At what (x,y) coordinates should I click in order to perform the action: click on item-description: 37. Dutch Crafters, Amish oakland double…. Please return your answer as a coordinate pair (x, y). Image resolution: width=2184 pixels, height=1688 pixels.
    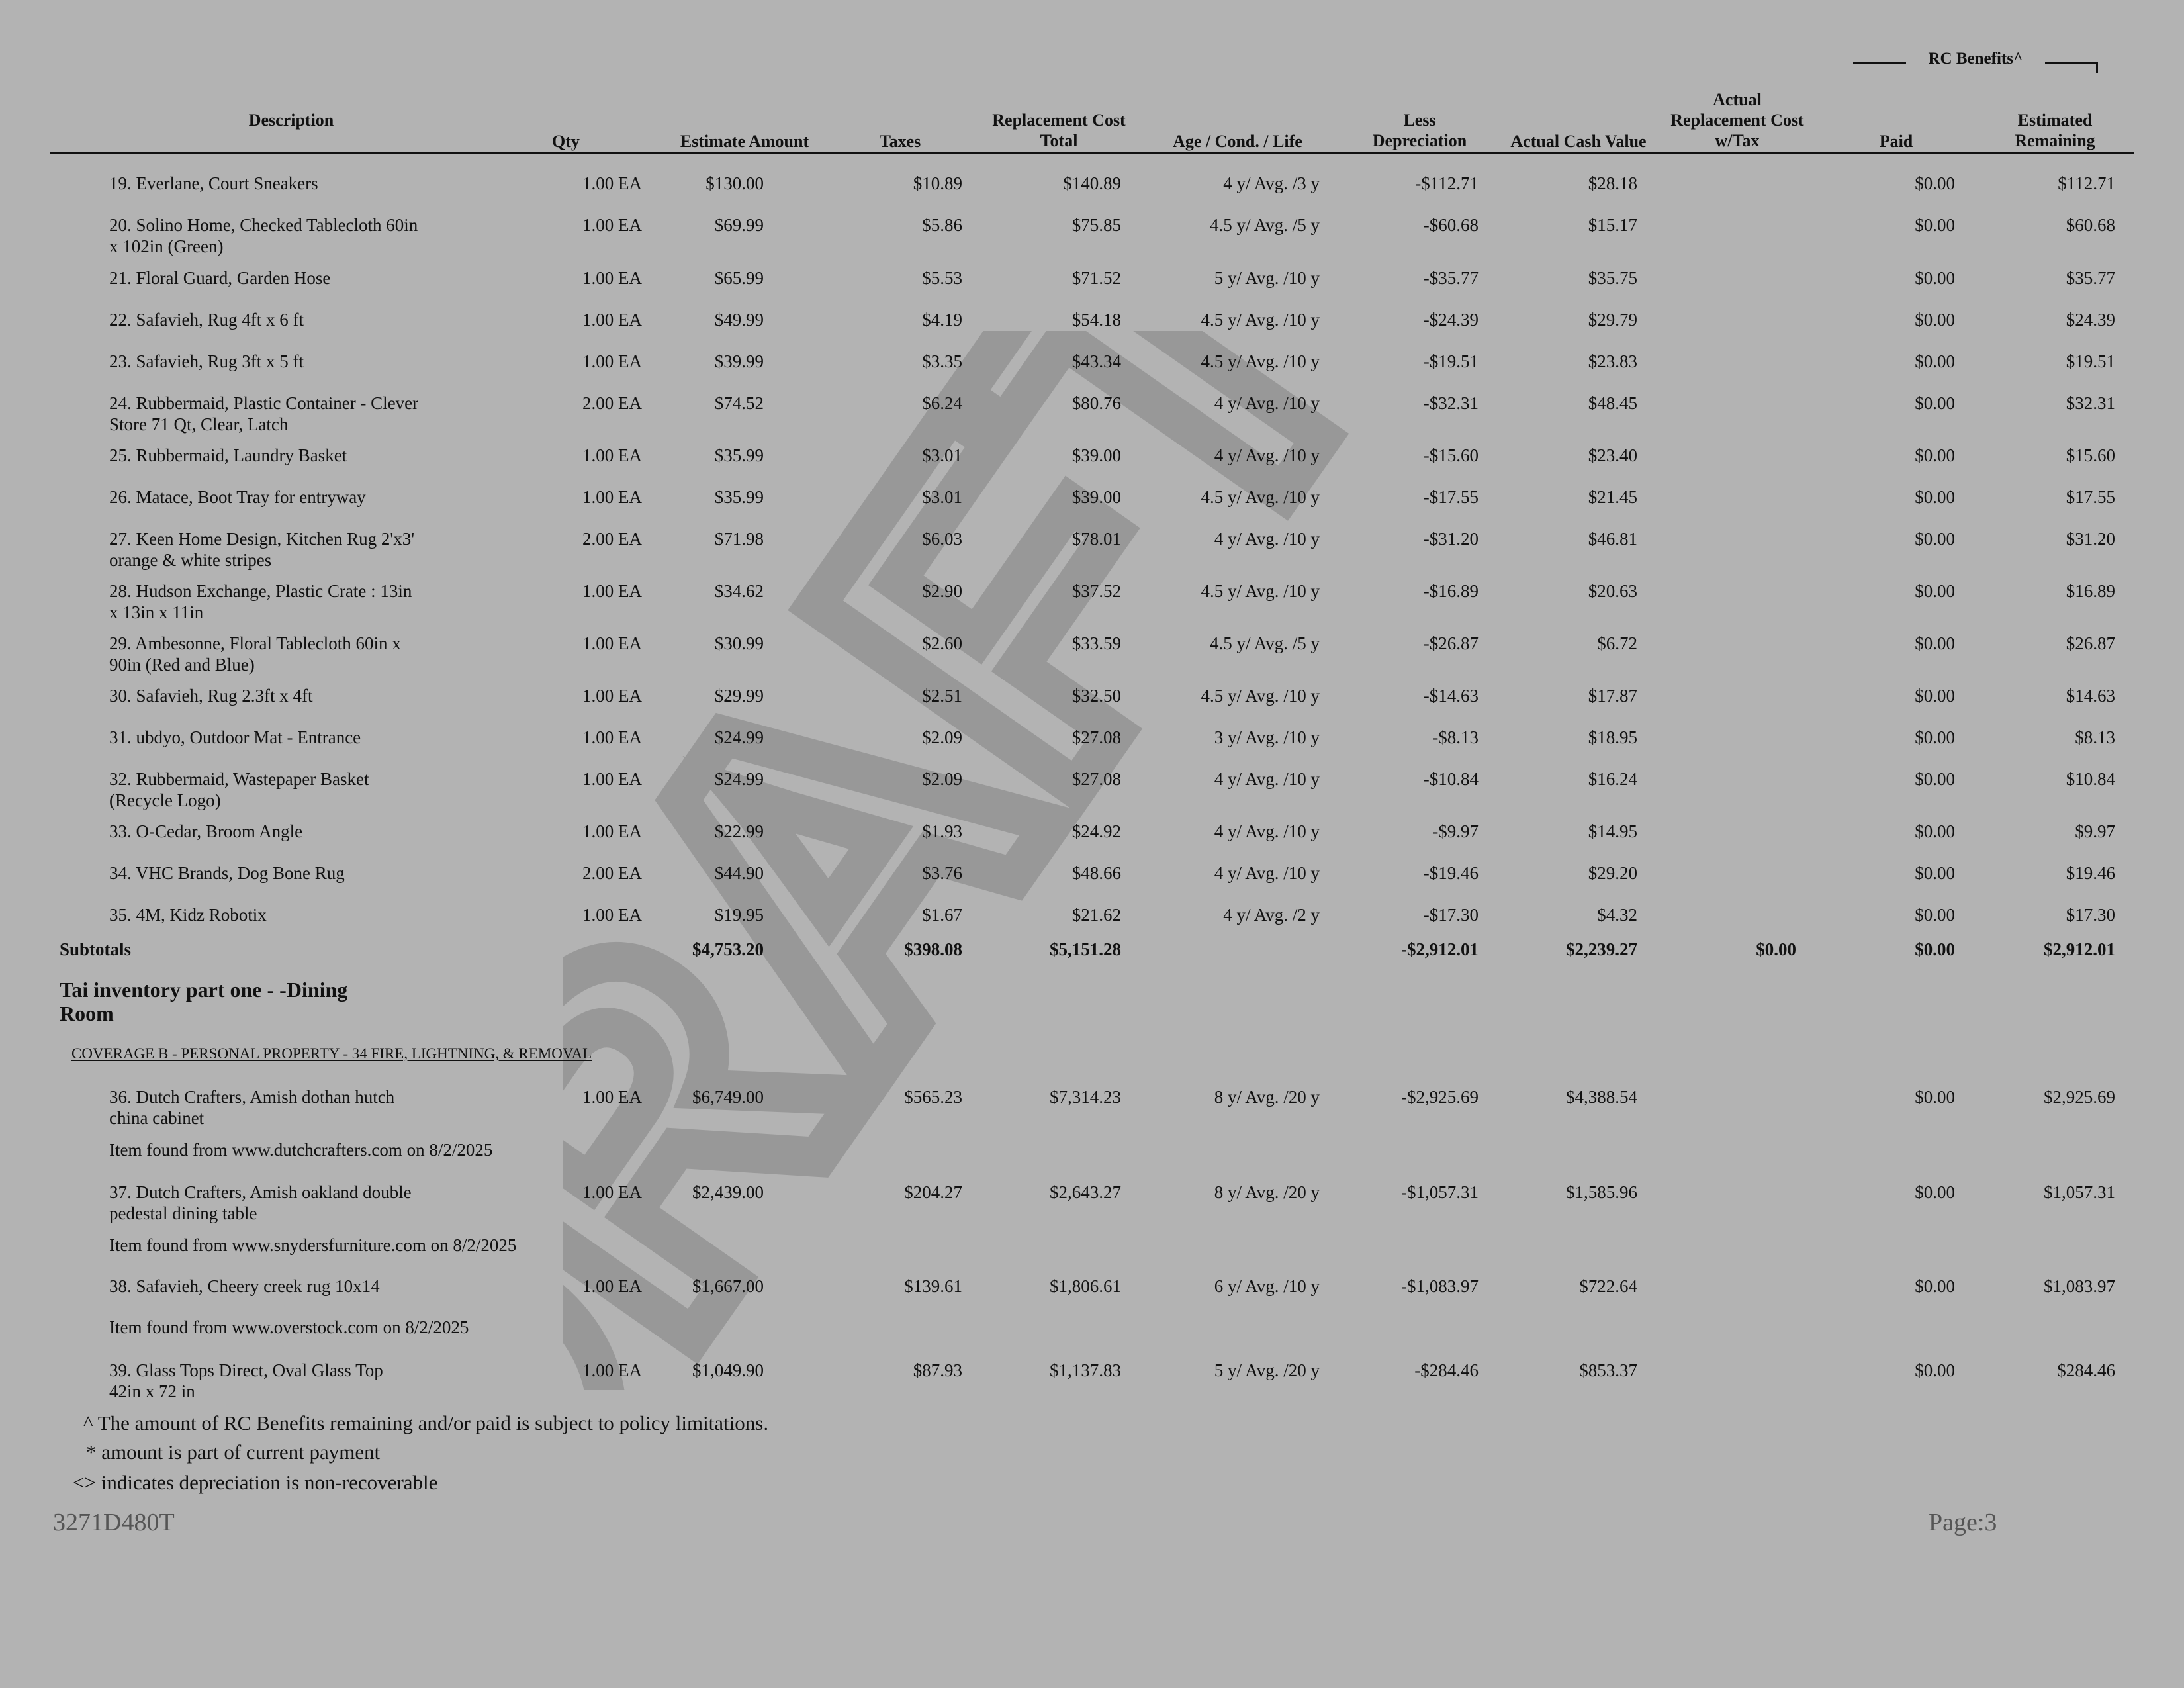
    Looking at the image, I should click on (260, 1202).